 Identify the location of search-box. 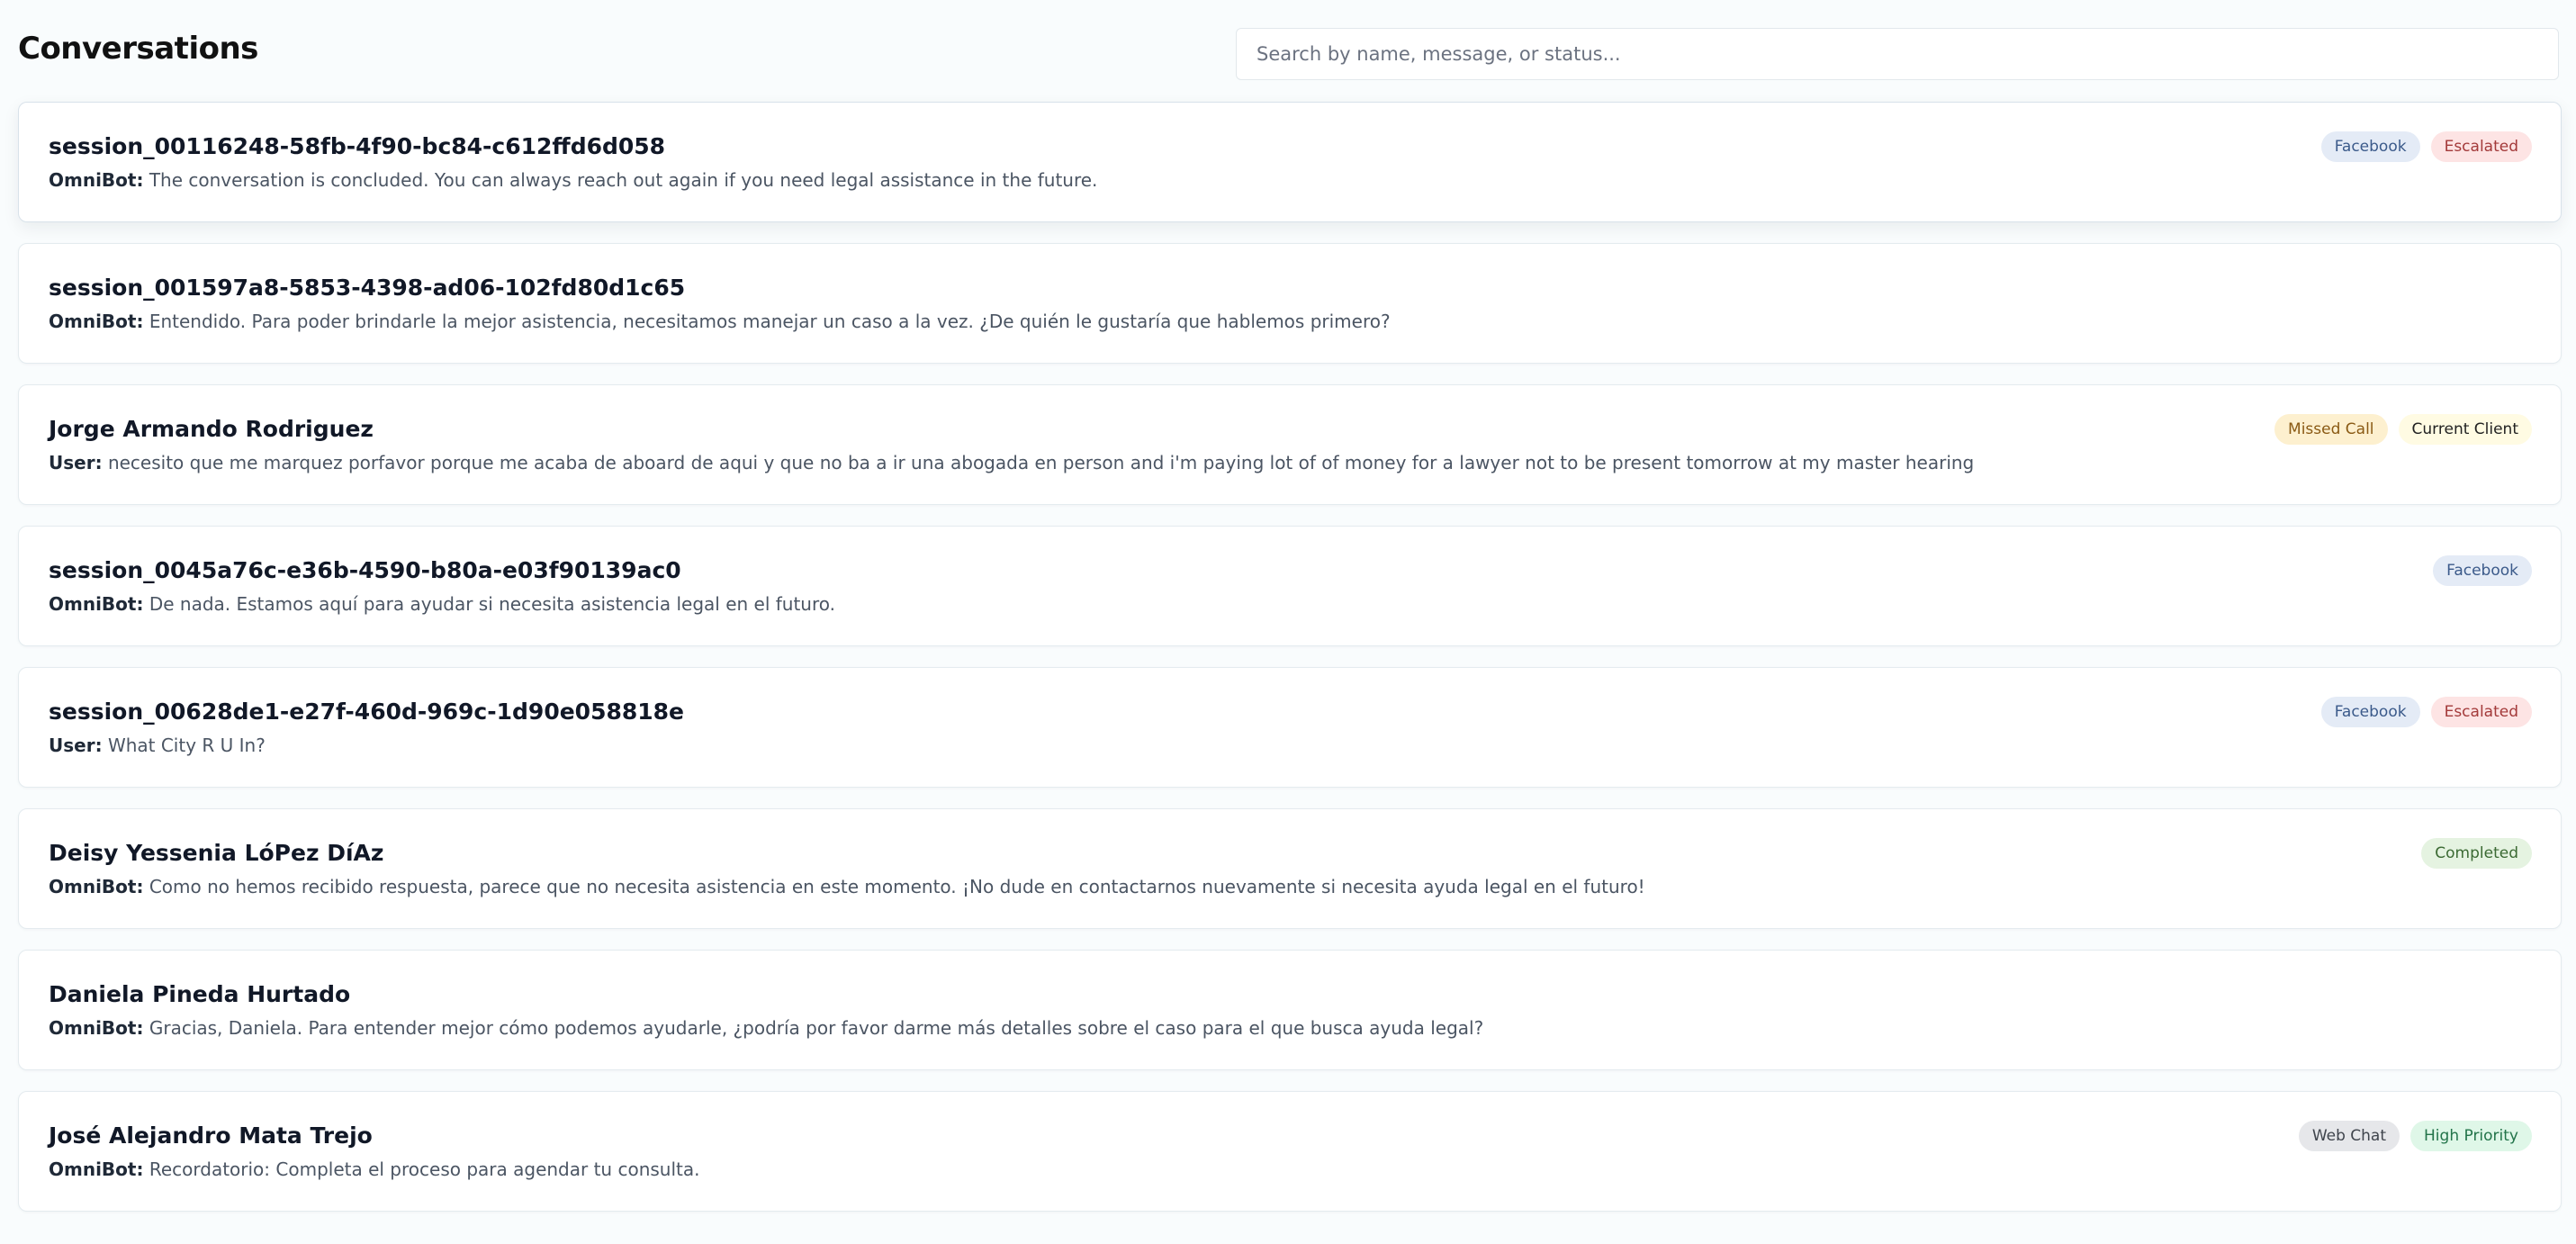
(1897, 54).